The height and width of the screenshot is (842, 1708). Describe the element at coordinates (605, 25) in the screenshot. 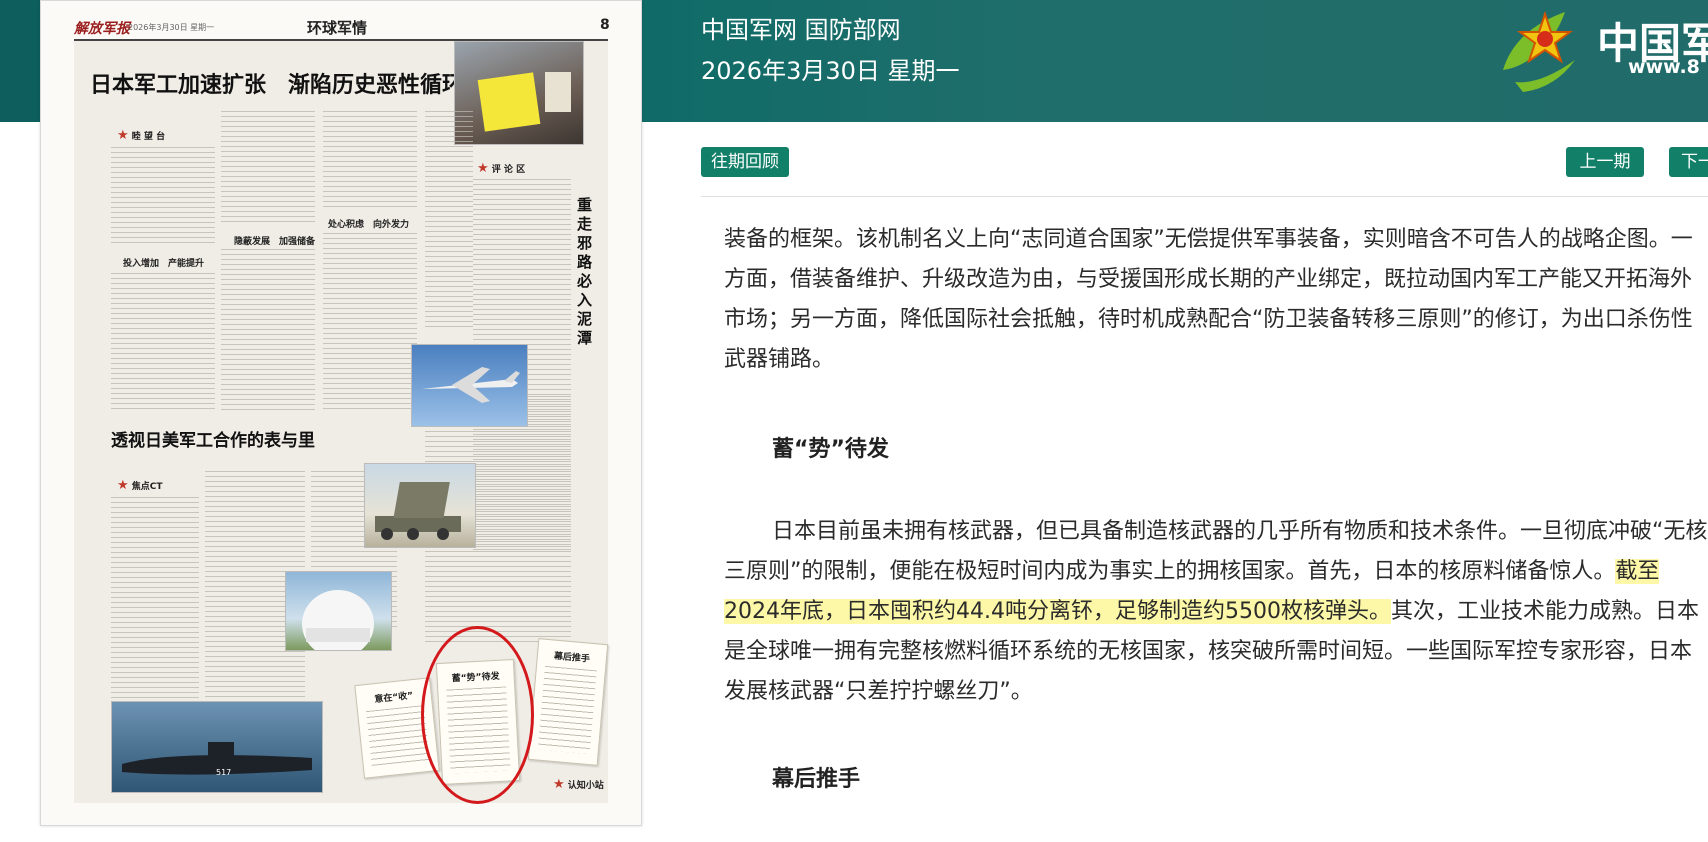

I see `paper-page-number: 8` at that location.